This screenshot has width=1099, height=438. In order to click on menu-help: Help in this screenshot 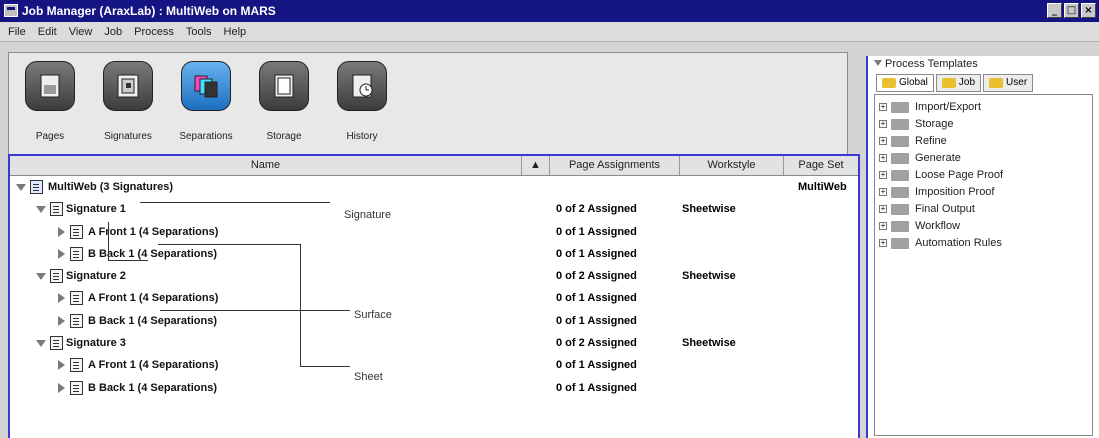, I will do `click(235, 32)`.